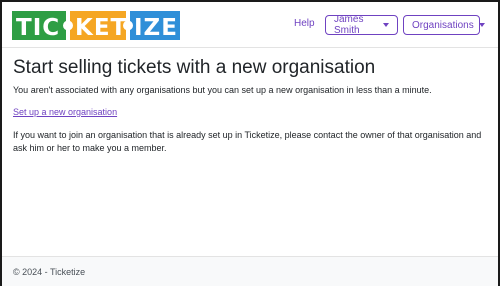  What do you see at coordinates (38, 27) in the screenshot?
I see `svg-text: TIC` at bounding box center [38, 27].